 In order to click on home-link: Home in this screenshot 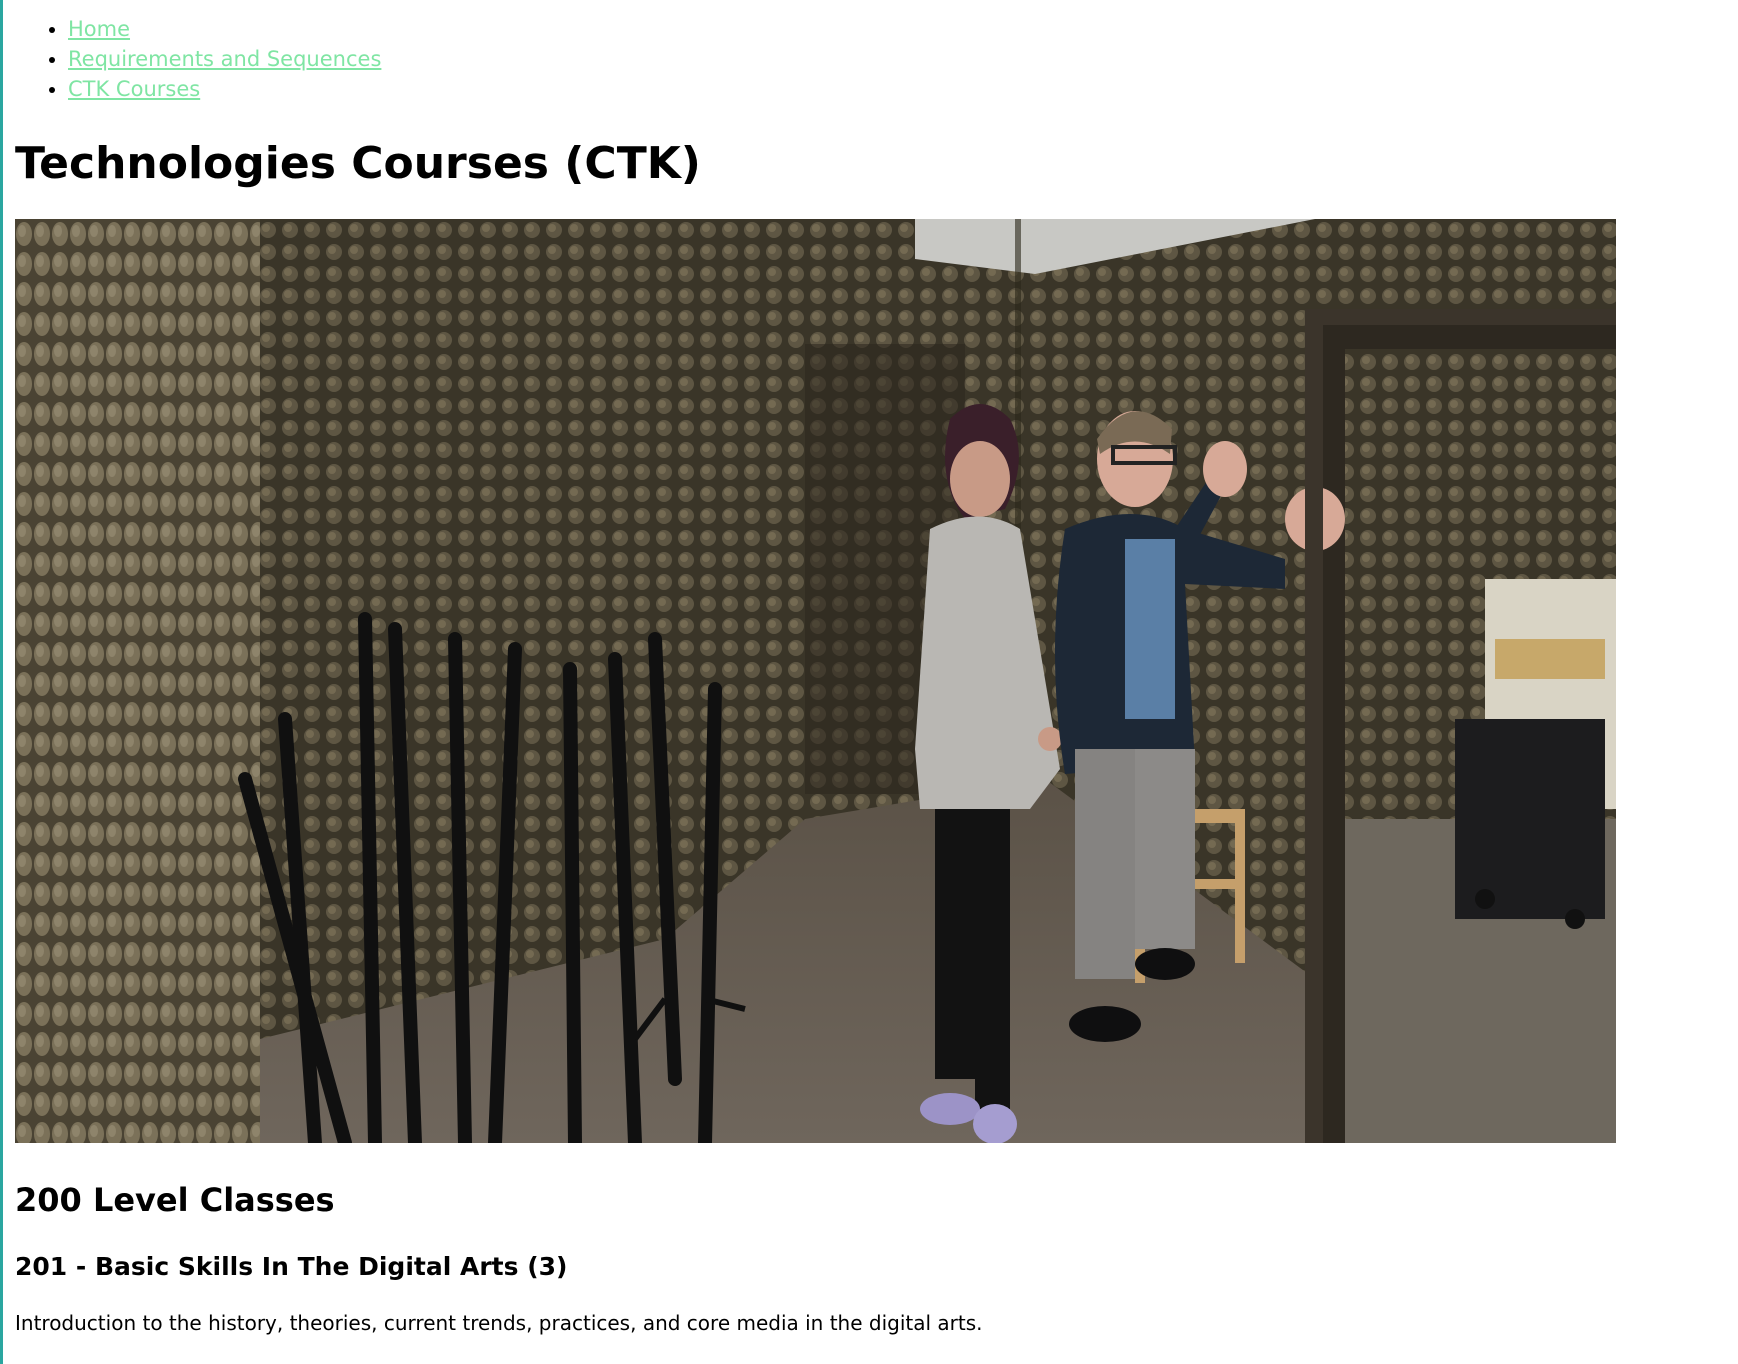, I will do `click(99, 29)`.